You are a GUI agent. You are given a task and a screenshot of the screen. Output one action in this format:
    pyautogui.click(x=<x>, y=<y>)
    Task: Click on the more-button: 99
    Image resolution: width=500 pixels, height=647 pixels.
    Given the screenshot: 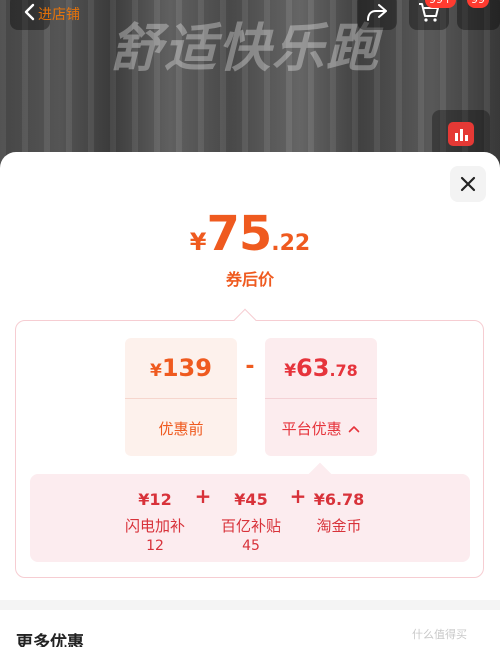 What is the action you would take?
    pyautogui.click(x=478, y=15)
    